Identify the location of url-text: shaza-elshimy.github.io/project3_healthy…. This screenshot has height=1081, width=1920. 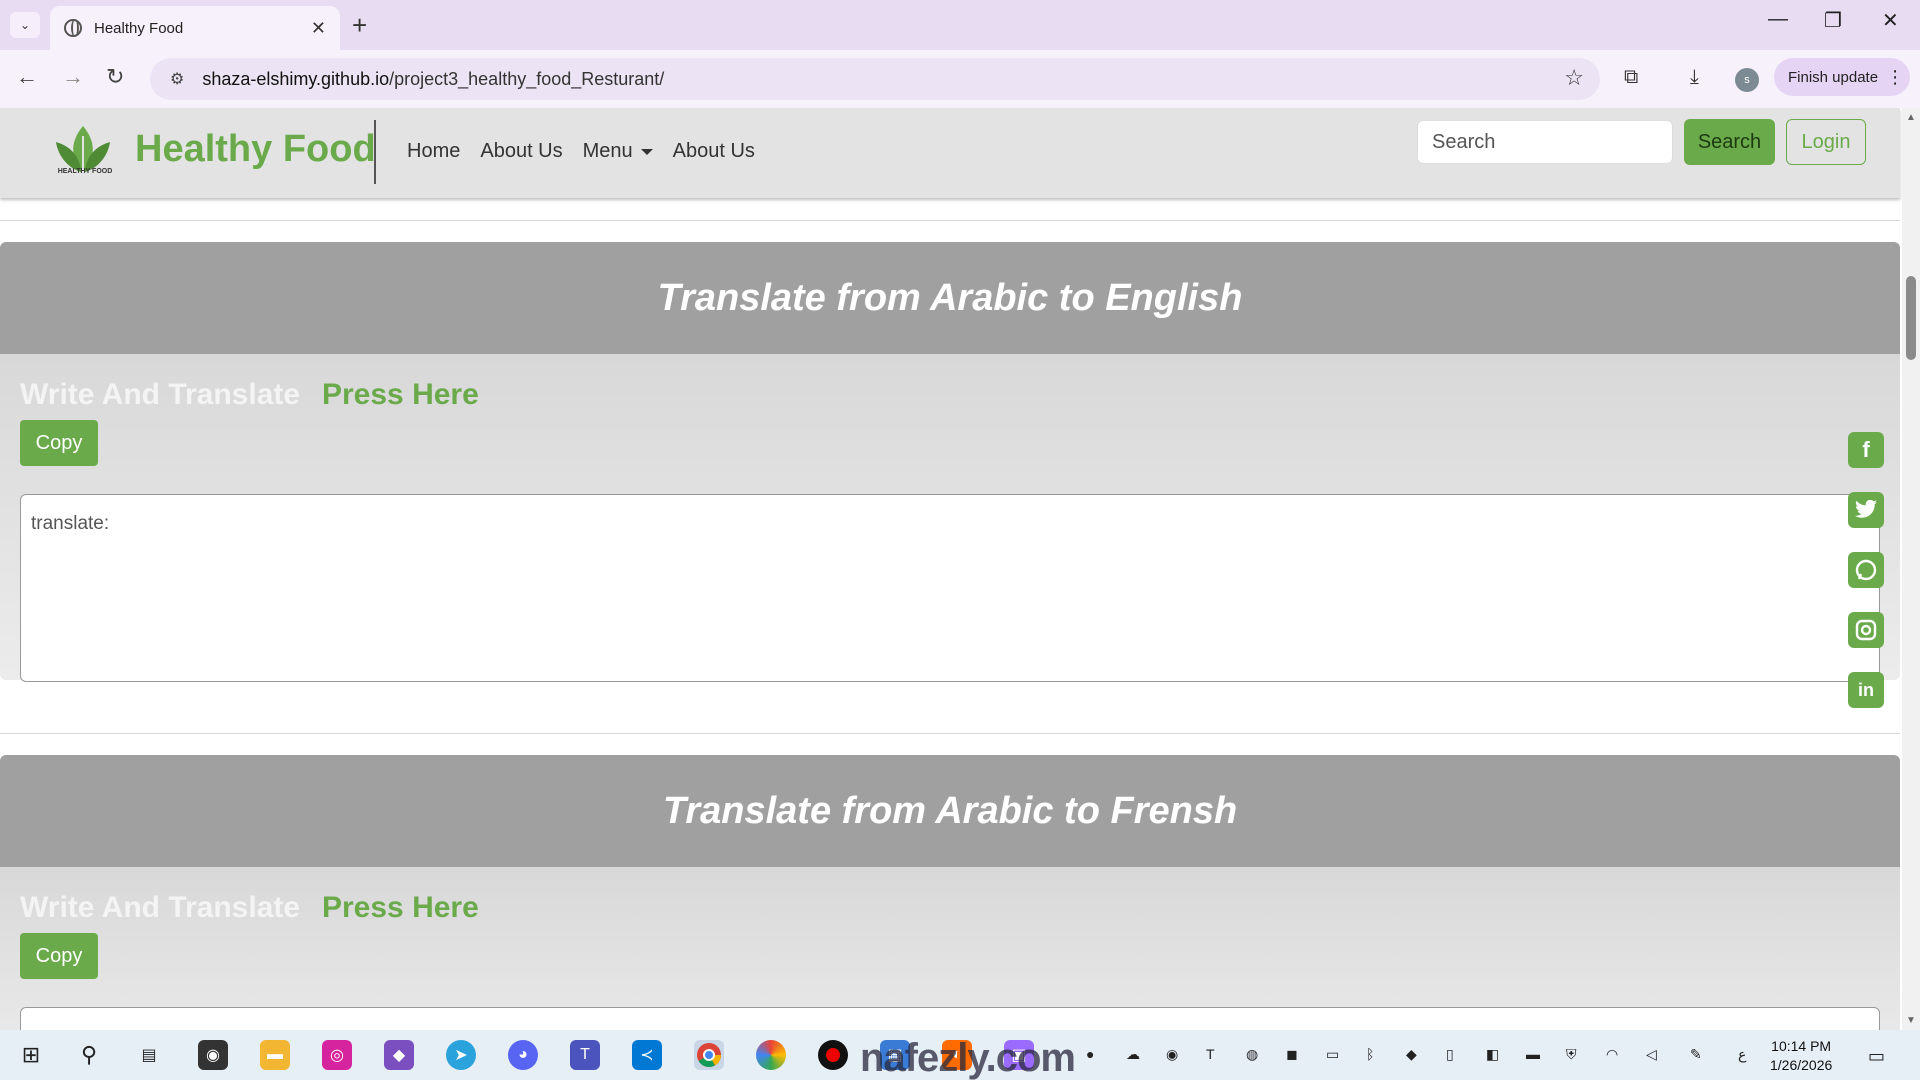
(433, 78).